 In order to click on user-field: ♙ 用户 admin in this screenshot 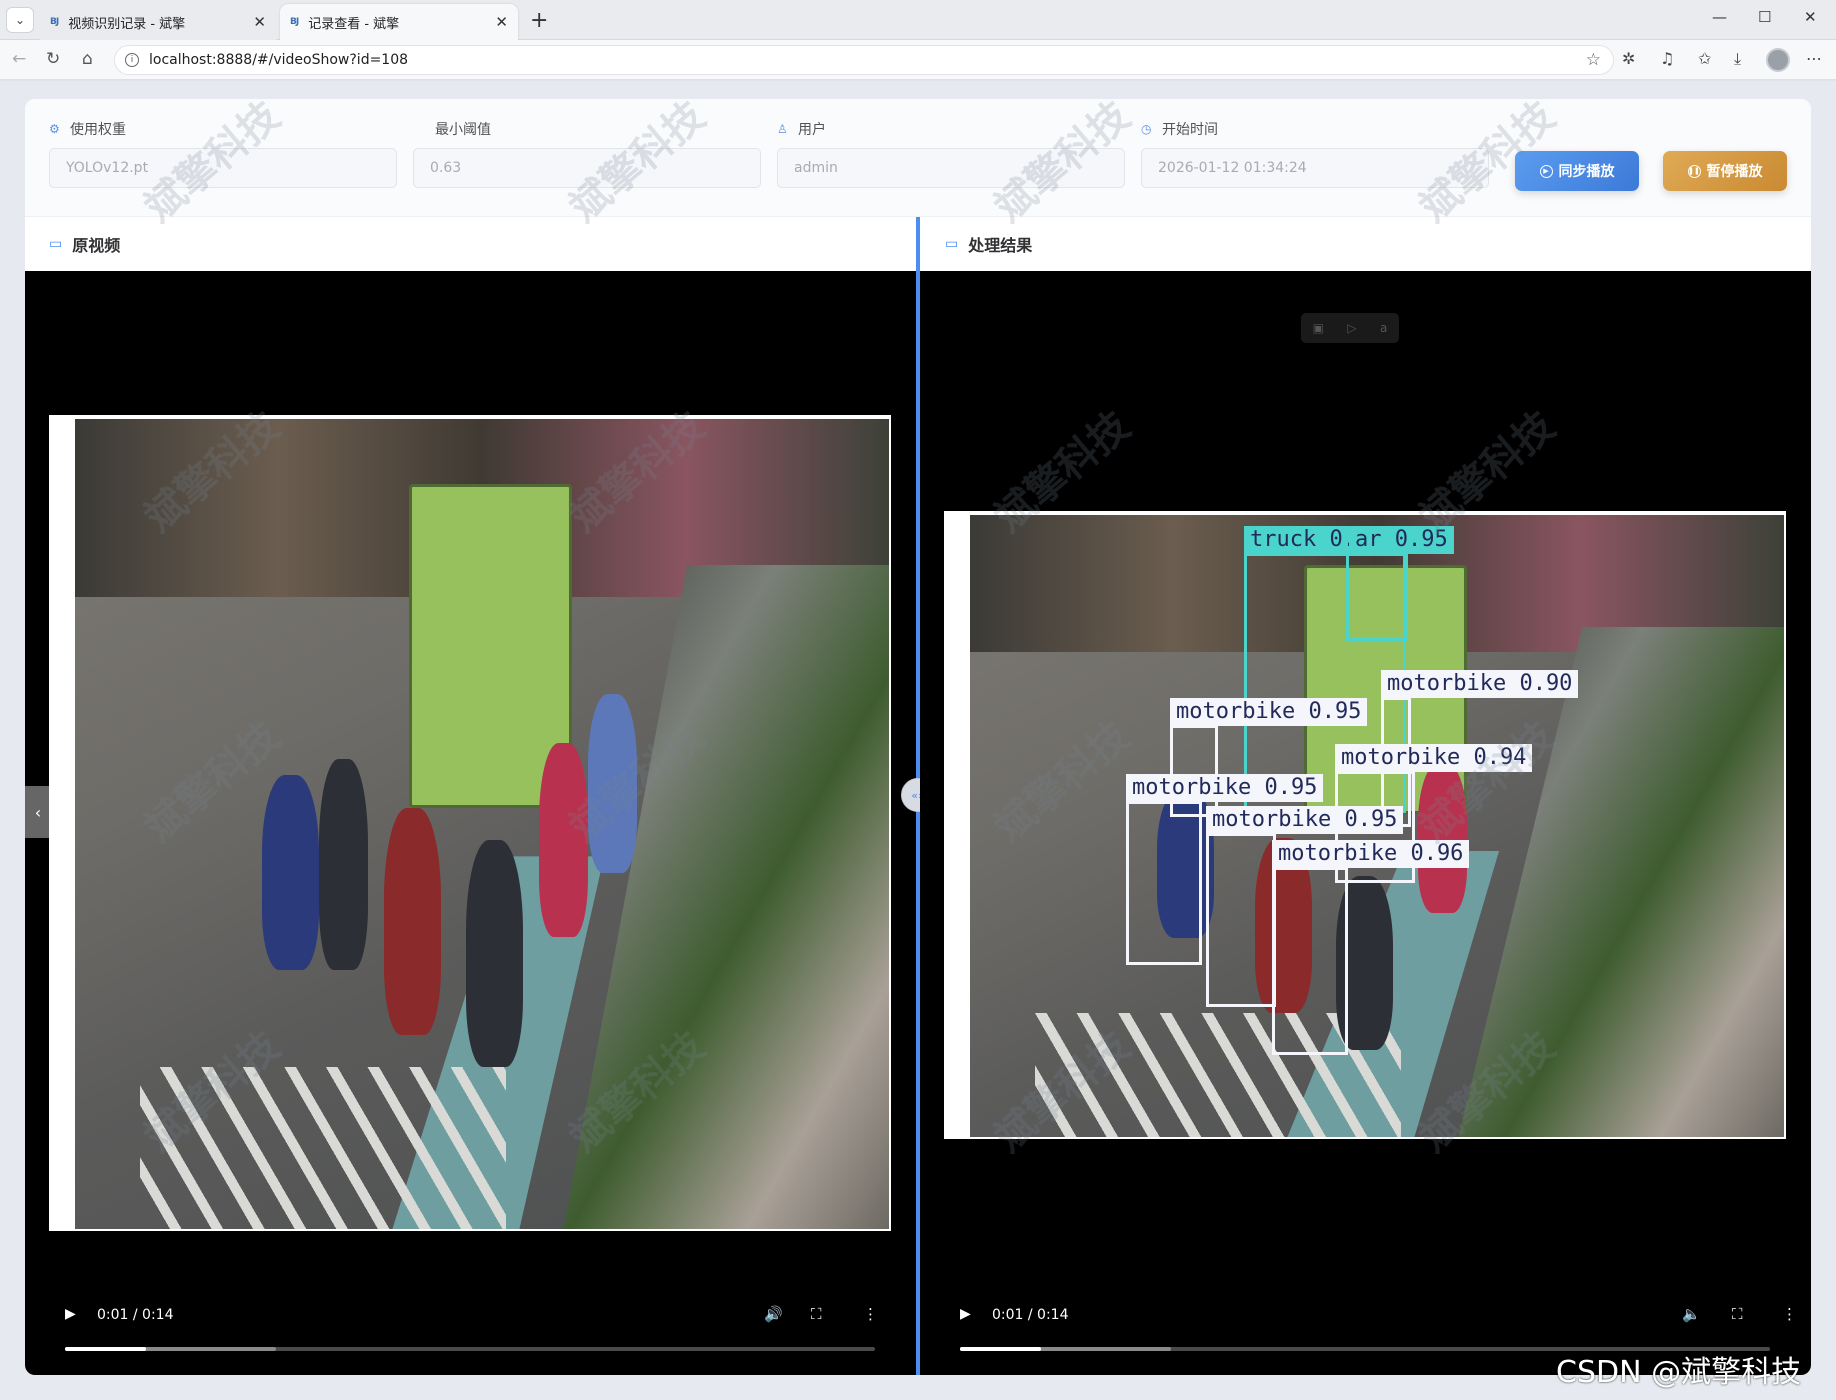, I will do `click(951, 153)`.